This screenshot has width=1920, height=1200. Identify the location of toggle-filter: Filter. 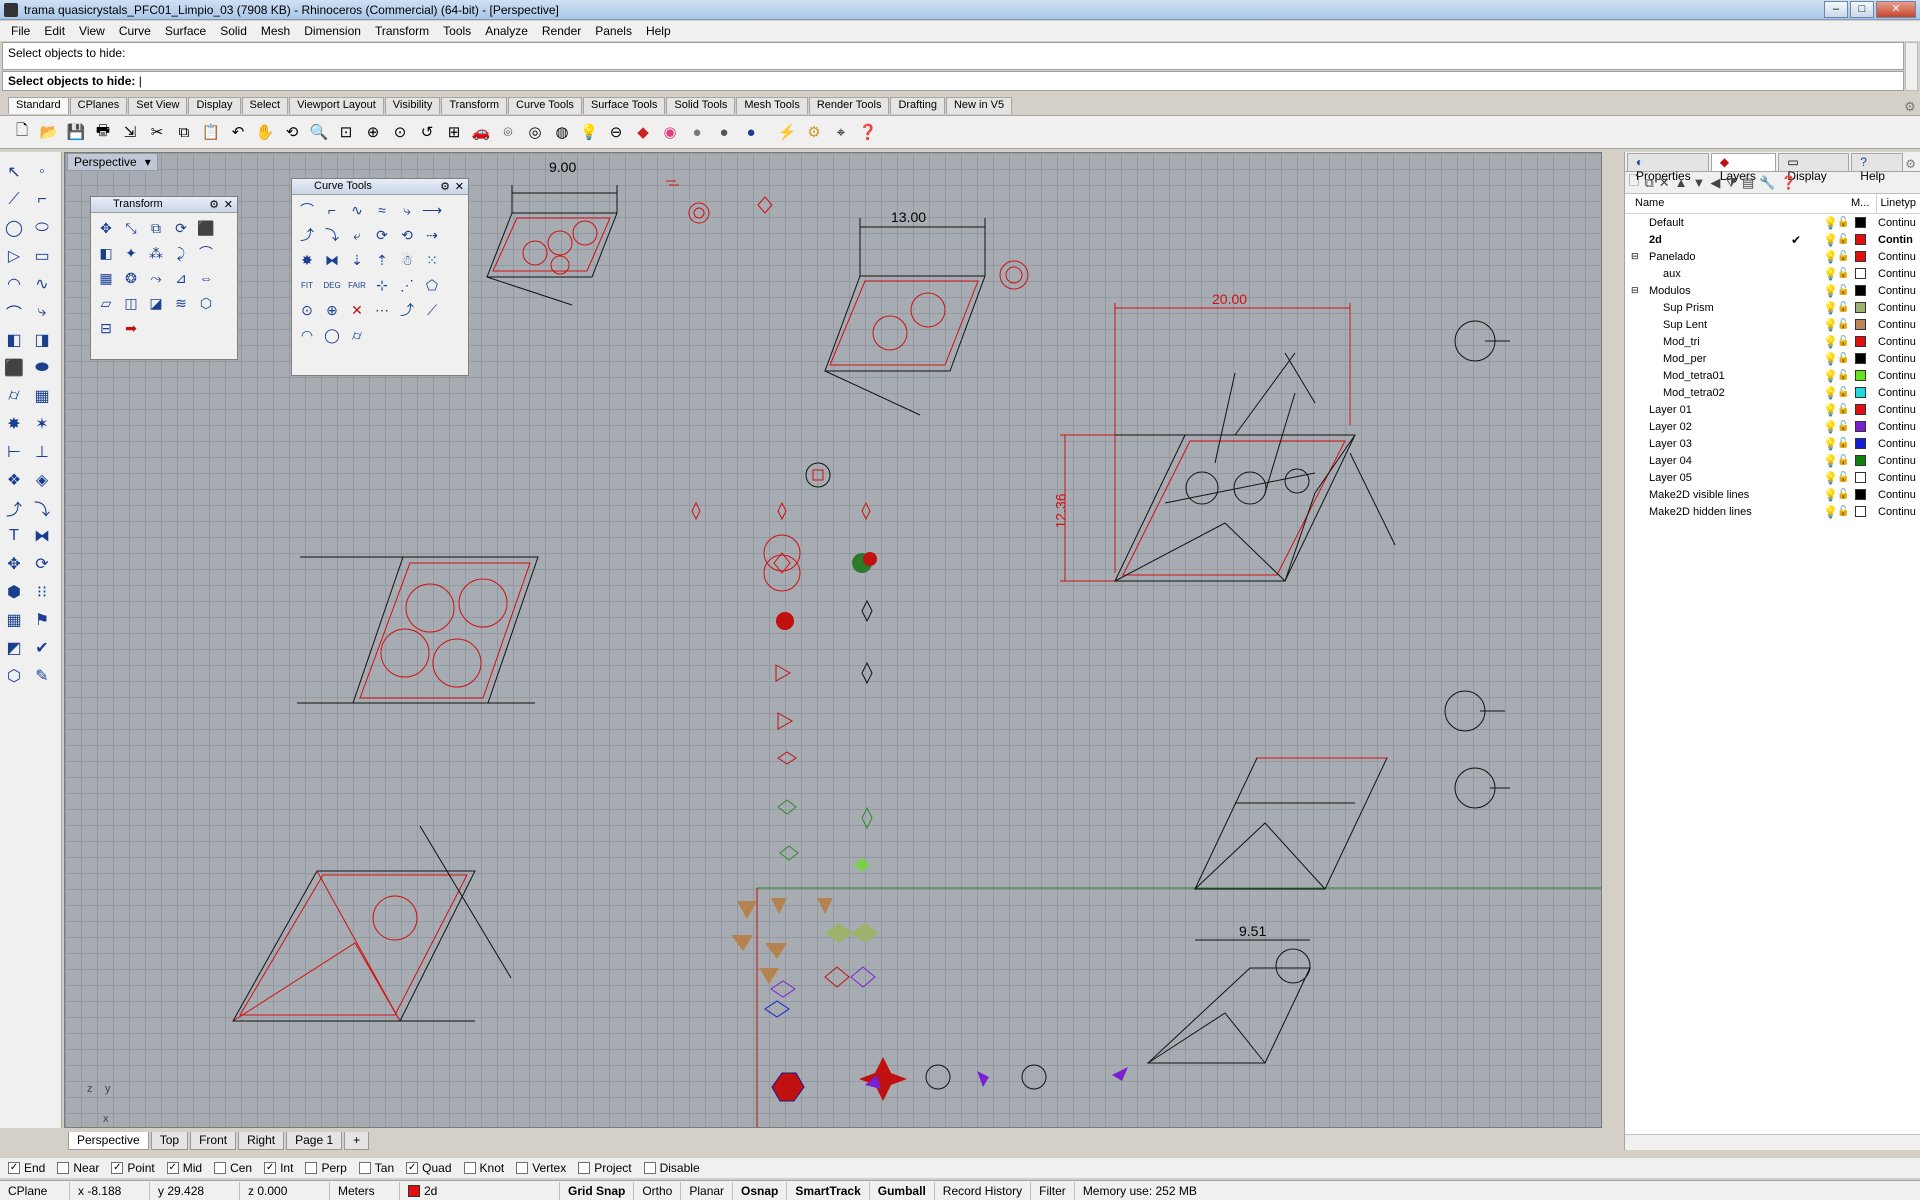
(1053, 1190).